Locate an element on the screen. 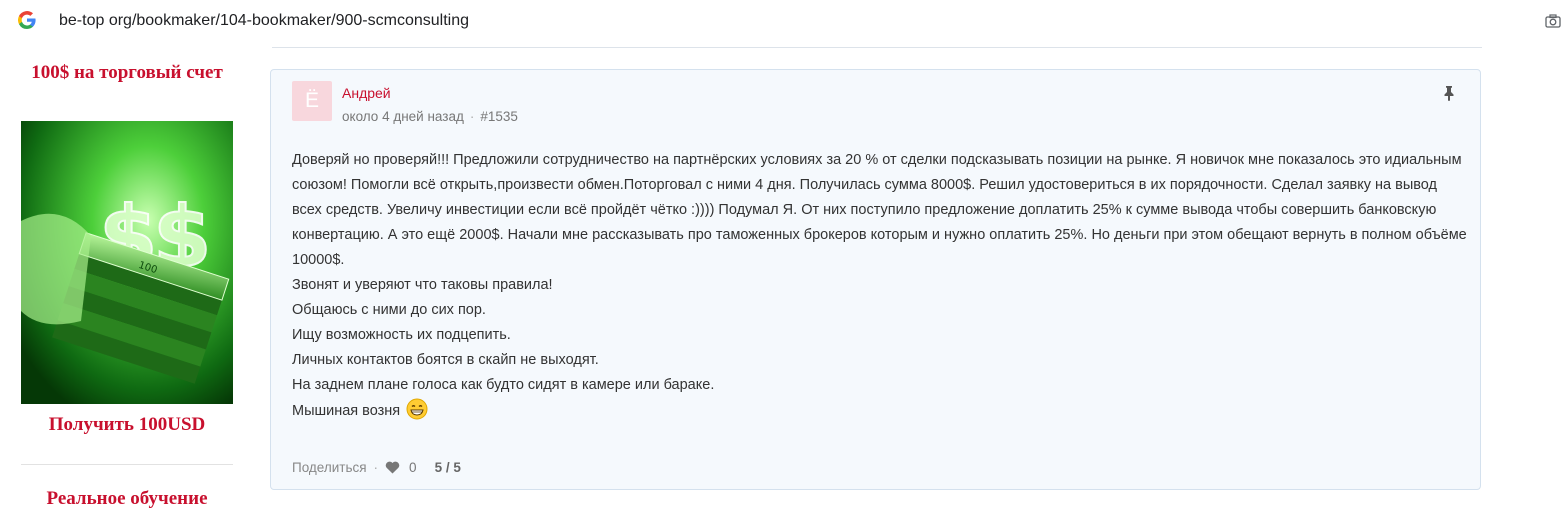 This screenshot has height=510, width=1565. ad-title: 100$ на торговый счет is located at coordinates (127, 73).